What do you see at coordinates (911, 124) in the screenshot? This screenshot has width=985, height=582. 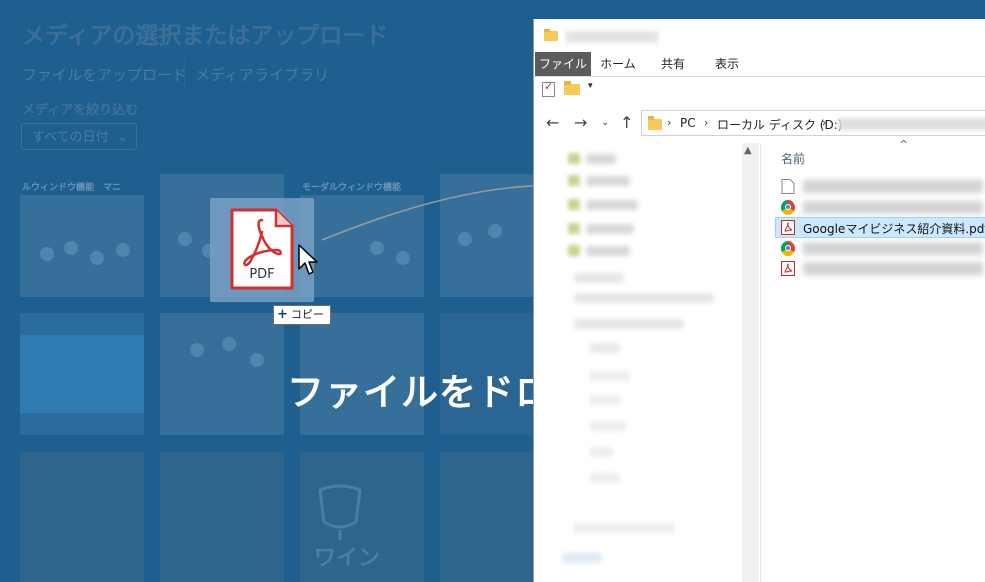 I see `breadcrumb-blurred` at bounding box center [911, 124].